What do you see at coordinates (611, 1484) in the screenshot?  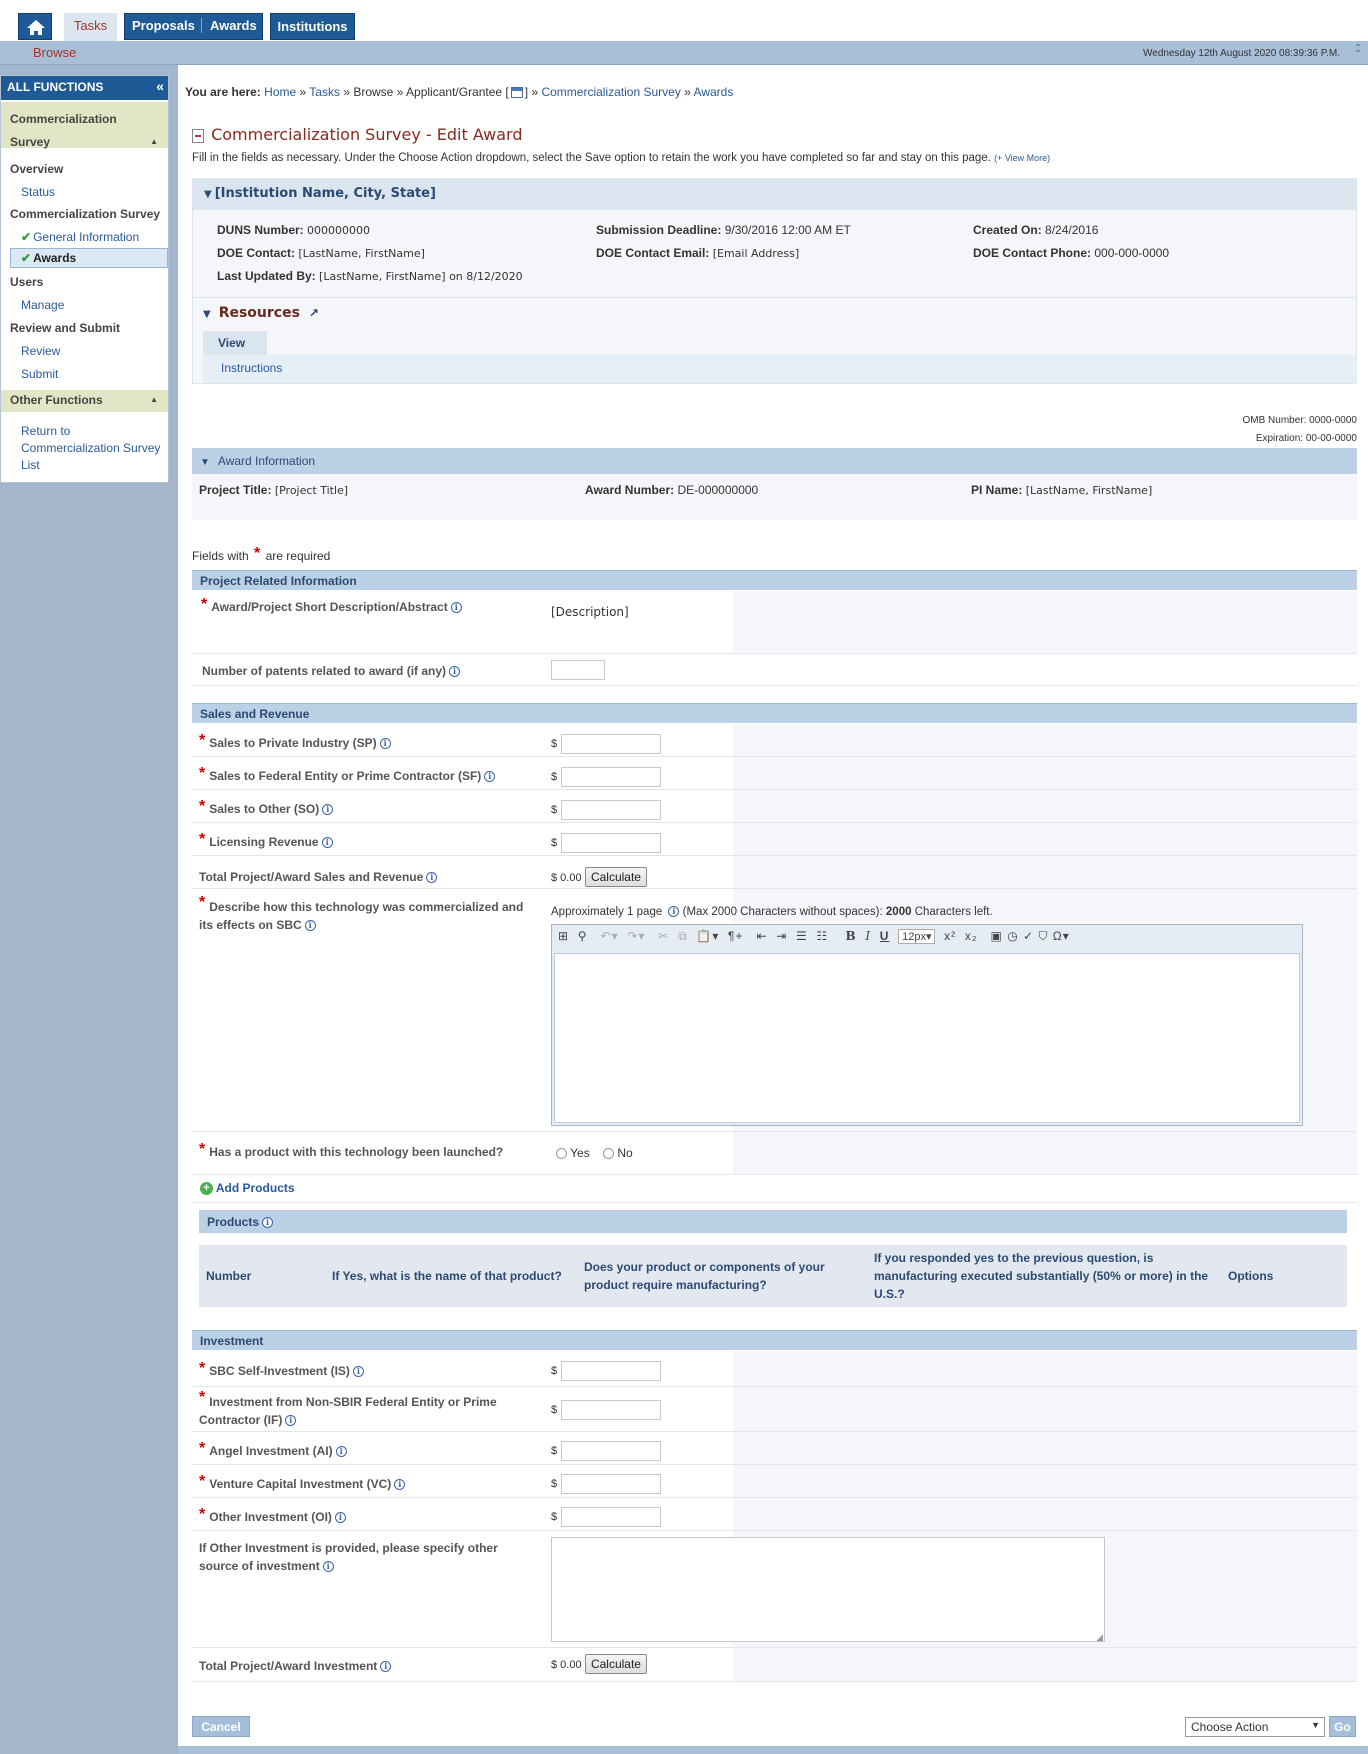 I see `vc-amount-input` at bounding box center [611, 1484].